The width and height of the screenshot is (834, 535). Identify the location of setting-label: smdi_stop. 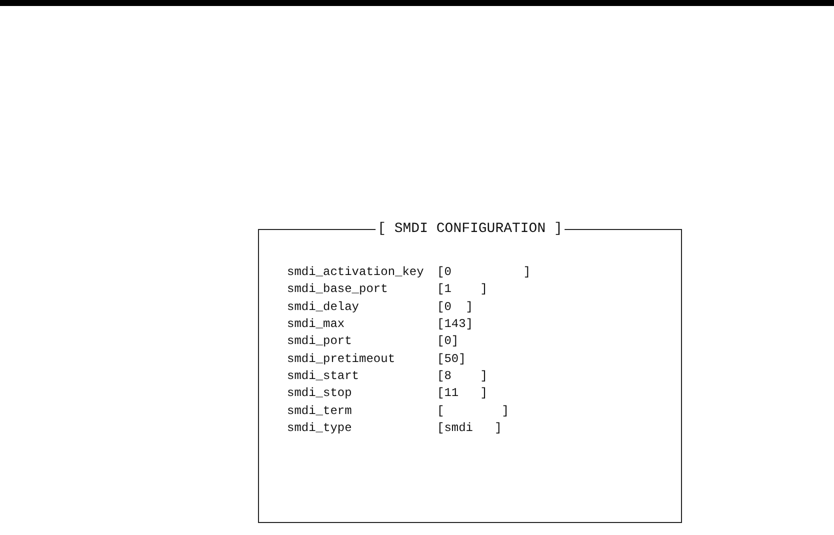
(320, 394).